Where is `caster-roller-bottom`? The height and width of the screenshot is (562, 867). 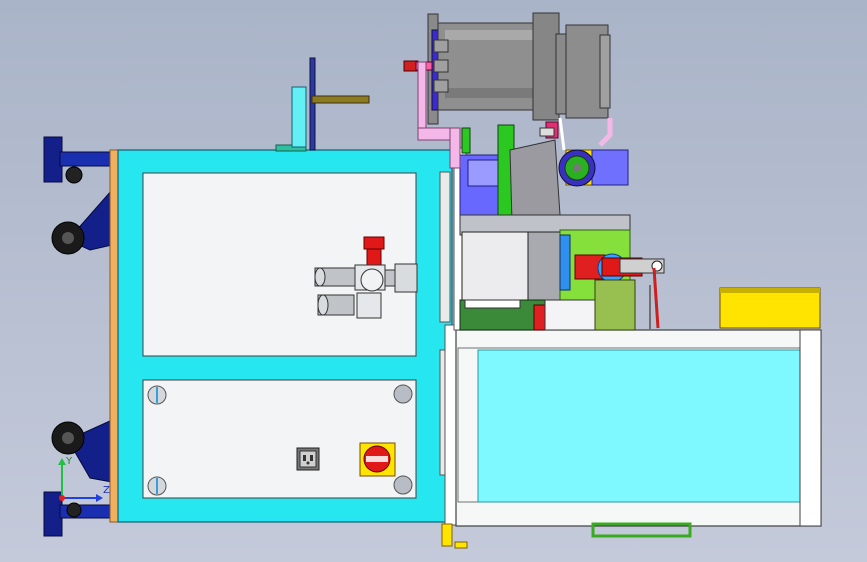 caster-roller-bottom is located at coordinates (74, 510).